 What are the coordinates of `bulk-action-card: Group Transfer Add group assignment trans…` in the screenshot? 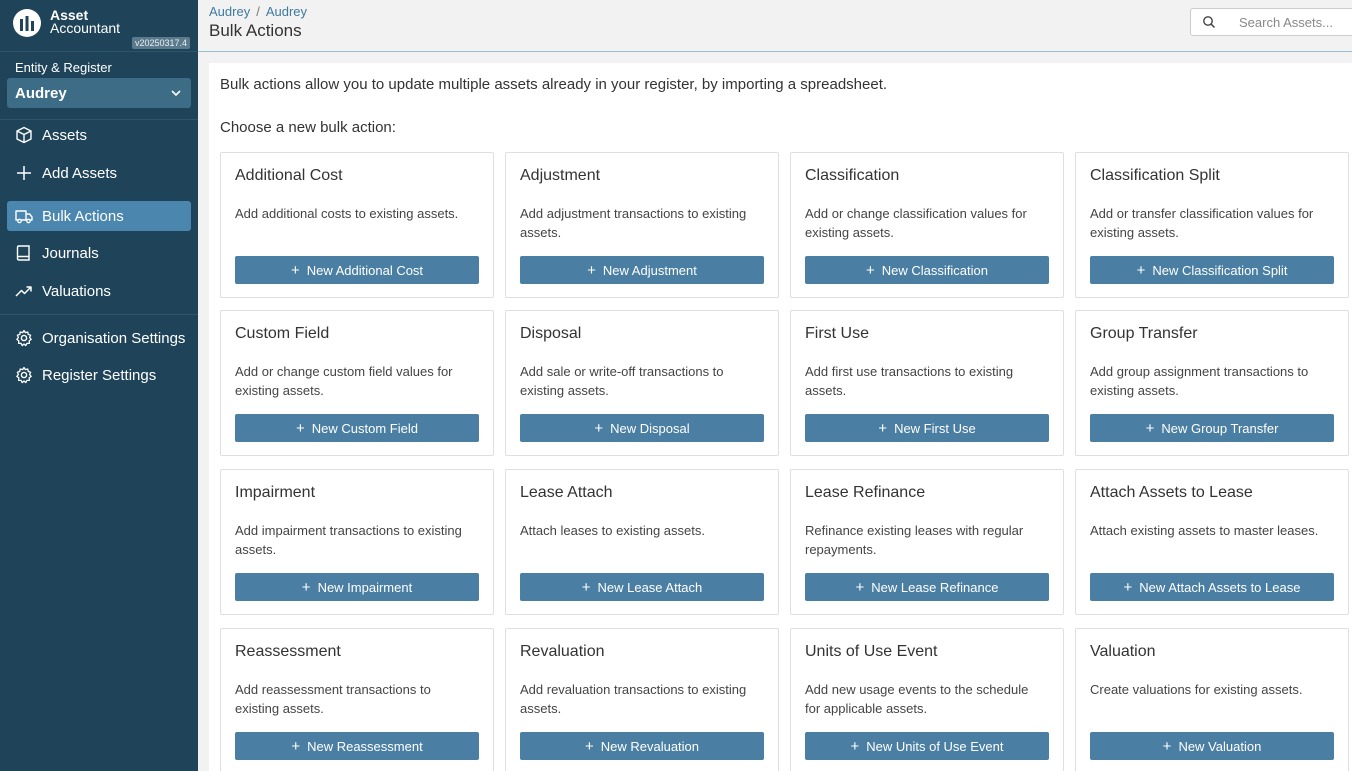 It's located at (1212, 383).